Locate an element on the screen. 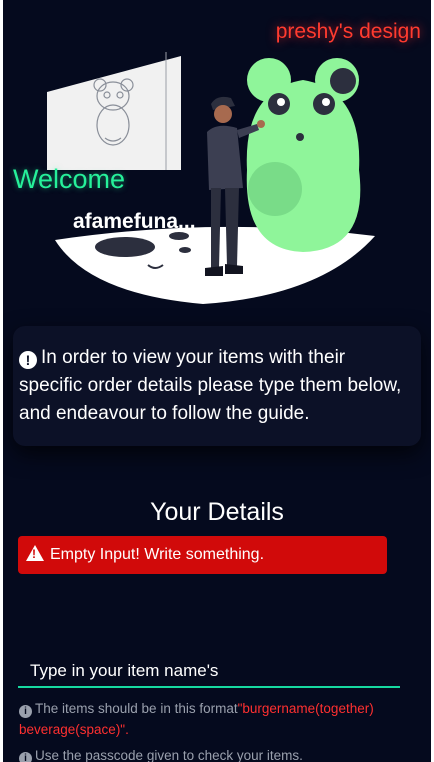 Image resolution: width=434 pixels, height=762 pixels. sketch-card is located at coordinates (114, 113).